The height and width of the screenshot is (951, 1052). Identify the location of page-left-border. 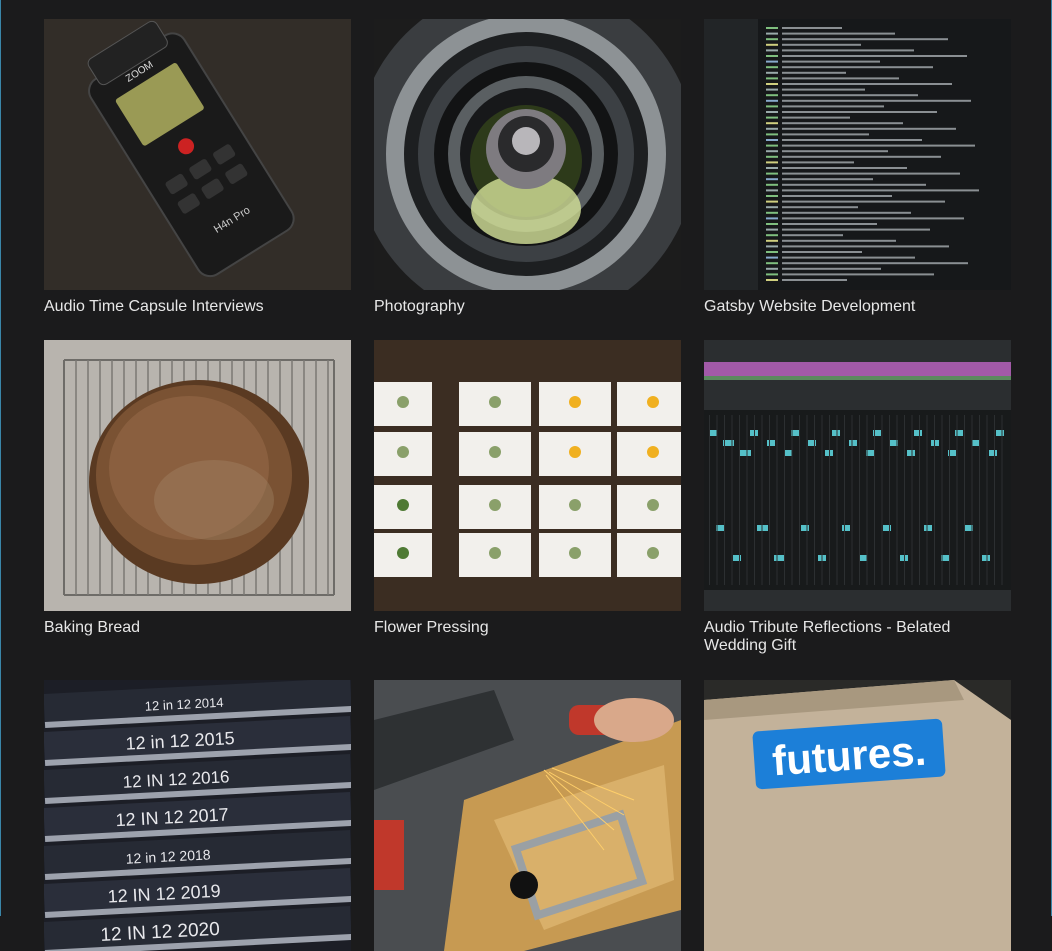
(0, 458).